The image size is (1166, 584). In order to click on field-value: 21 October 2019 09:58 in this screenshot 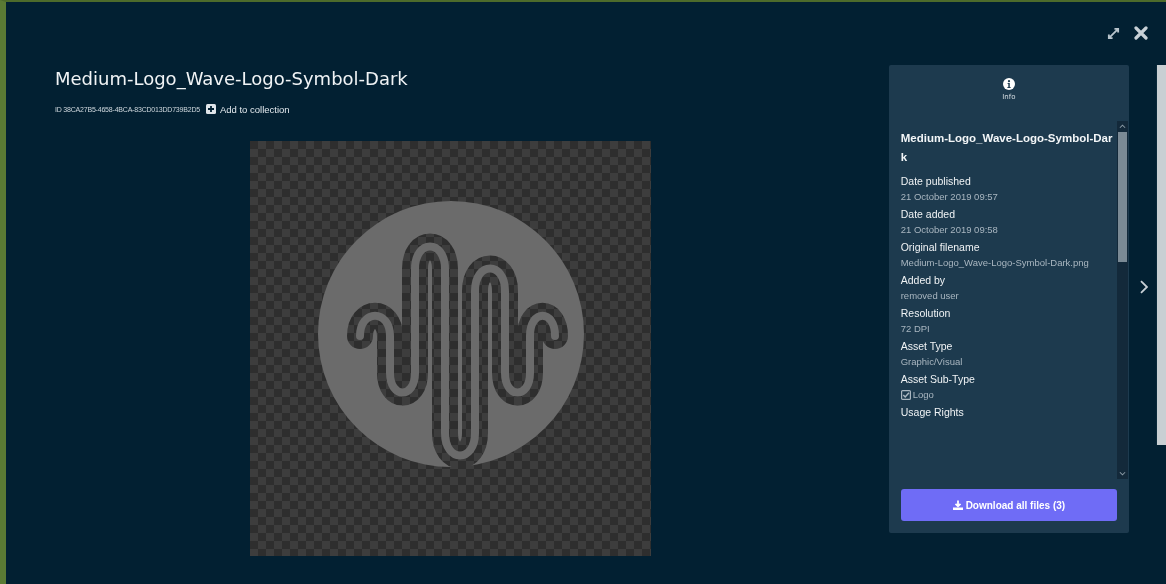, I will do `click(949, 230)`.